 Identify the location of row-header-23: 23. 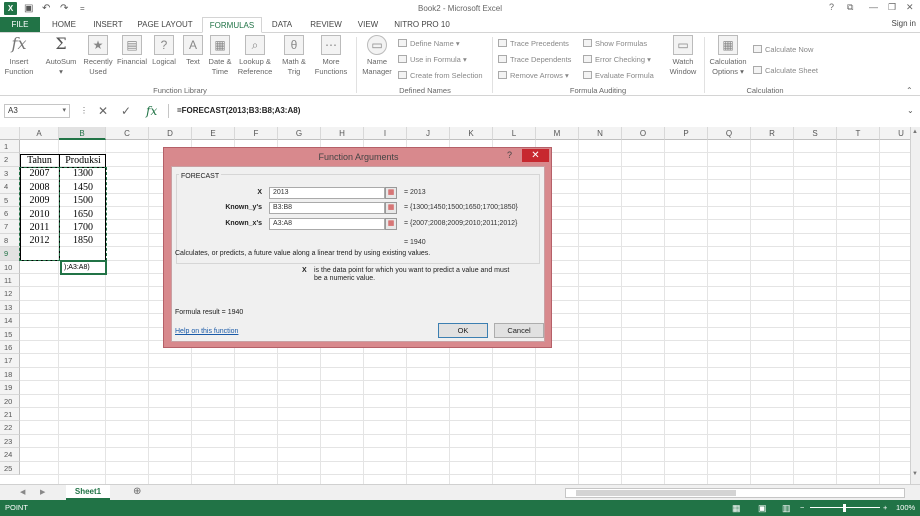
(10, 441).